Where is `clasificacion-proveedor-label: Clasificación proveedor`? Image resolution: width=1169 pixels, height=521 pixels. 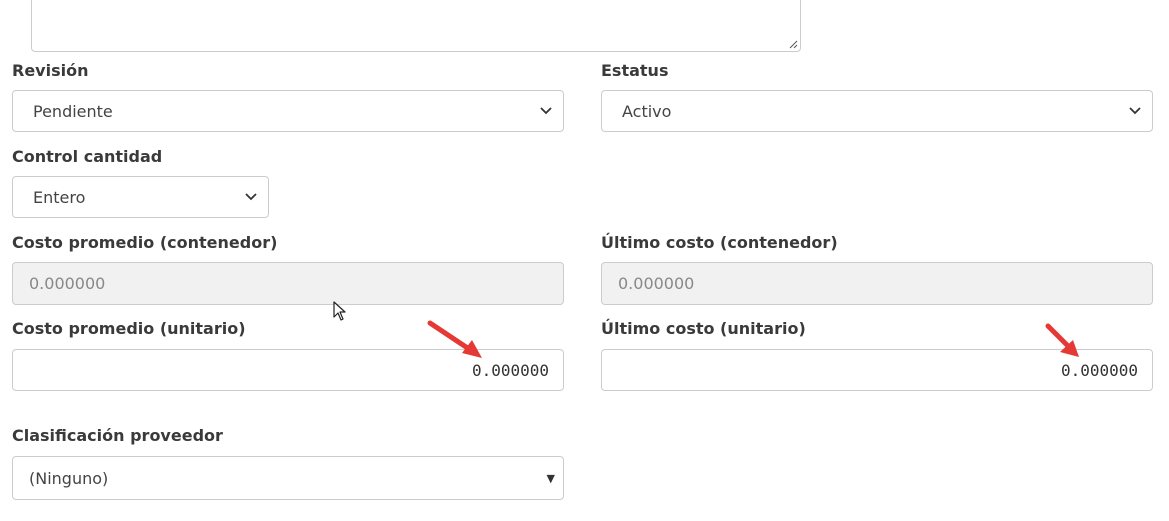 clasificacion-proveedor-label: Clasificación proveedor is located at coordinates (117, 435).